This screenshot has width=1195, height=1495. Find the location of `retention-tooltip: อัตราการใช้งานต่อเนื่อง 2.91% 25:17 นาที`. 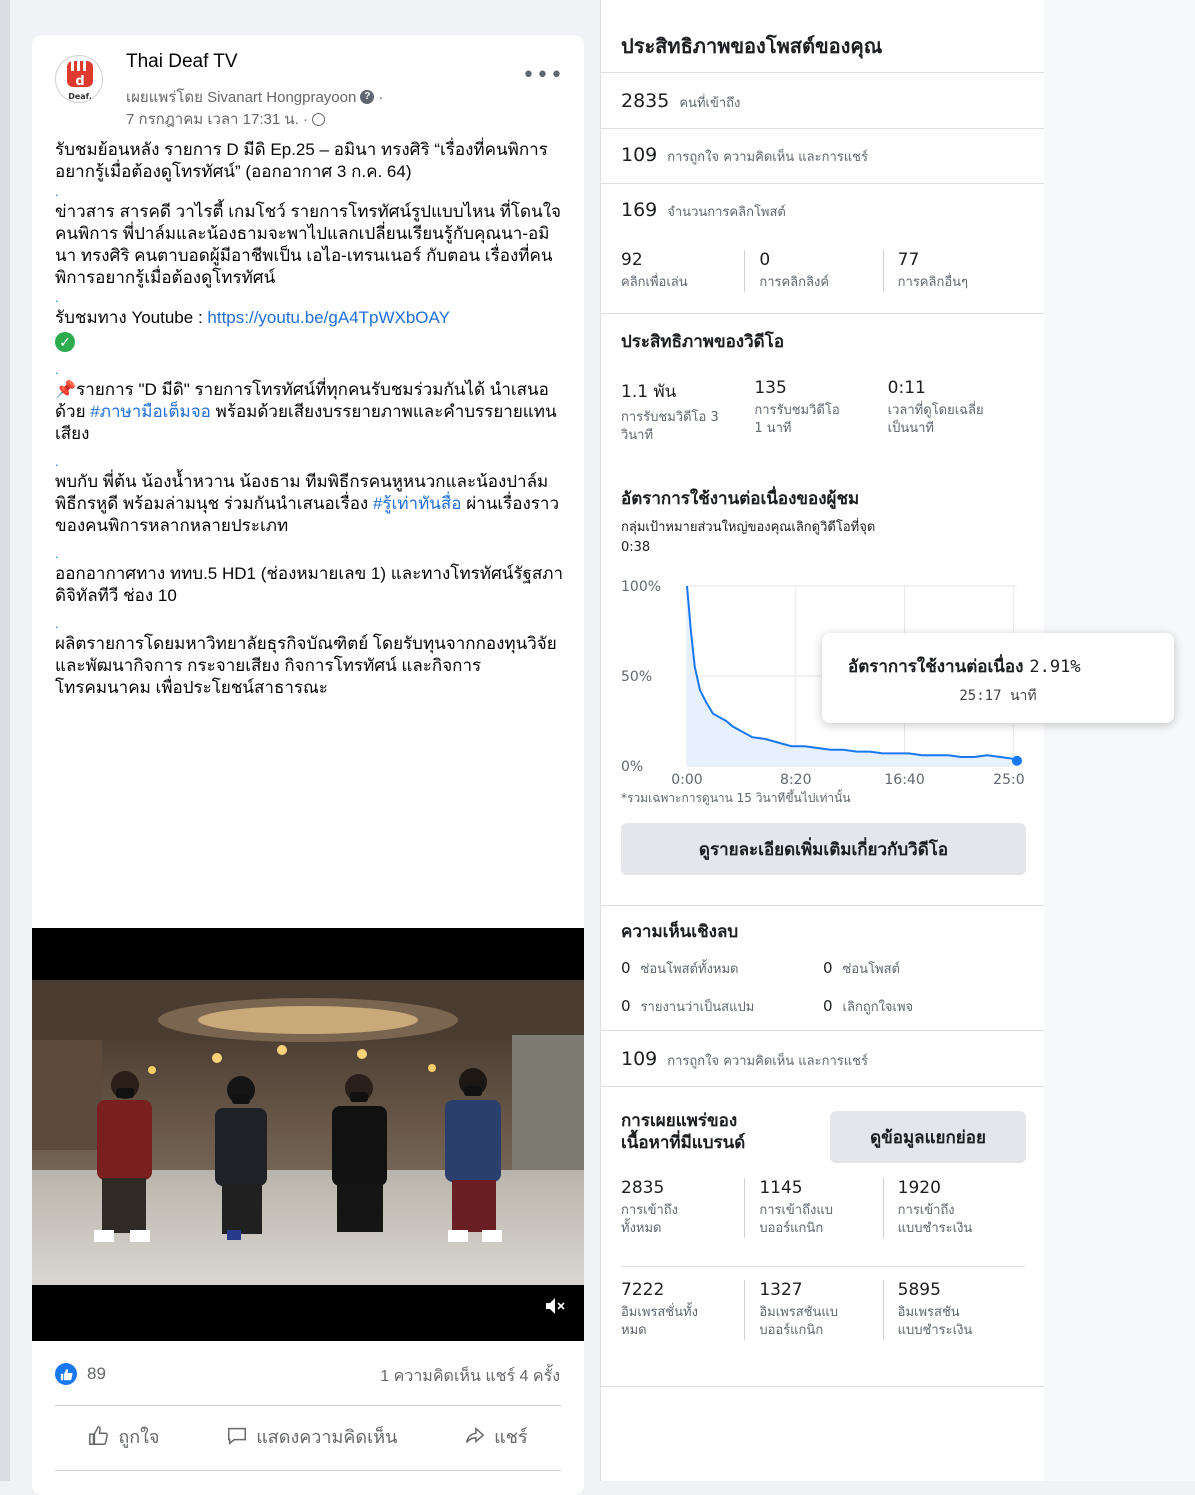

retention-tooltip: อัตราการใช้งานต่อเนื่อง 2.91% 25:17 นาที is located at coordinates (998, 678).